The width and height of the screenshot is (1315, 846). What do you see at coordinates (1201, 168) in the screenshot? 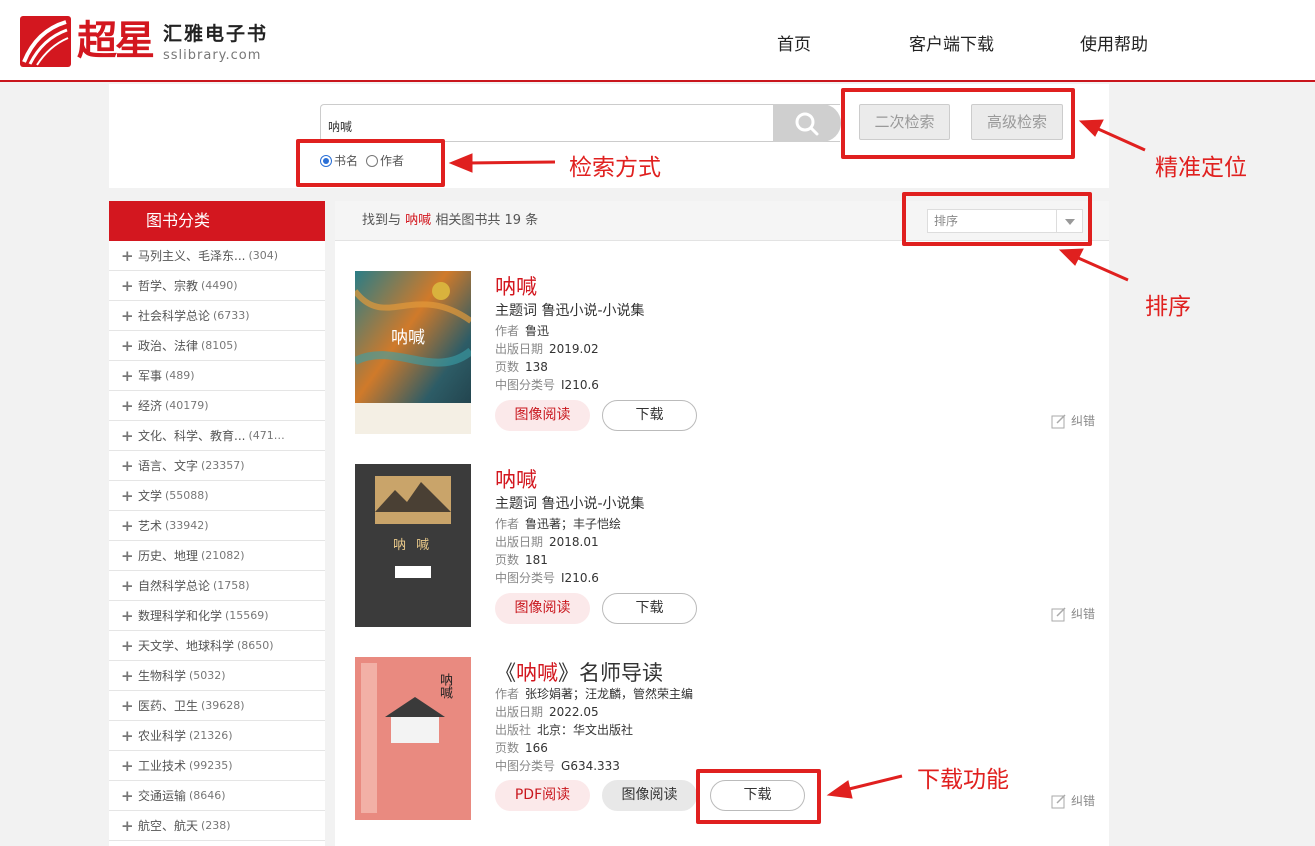
I see `annotation-precise: 精准定位` at bounding box center [1201, 168].